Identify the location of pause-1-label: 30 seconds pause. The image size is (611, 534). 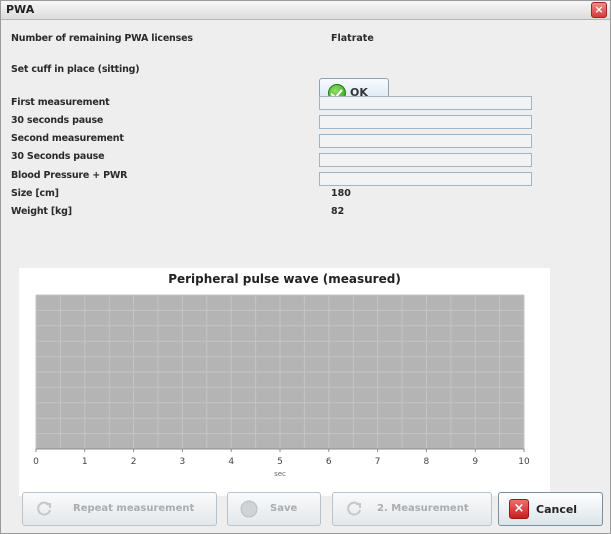
(57, 120).